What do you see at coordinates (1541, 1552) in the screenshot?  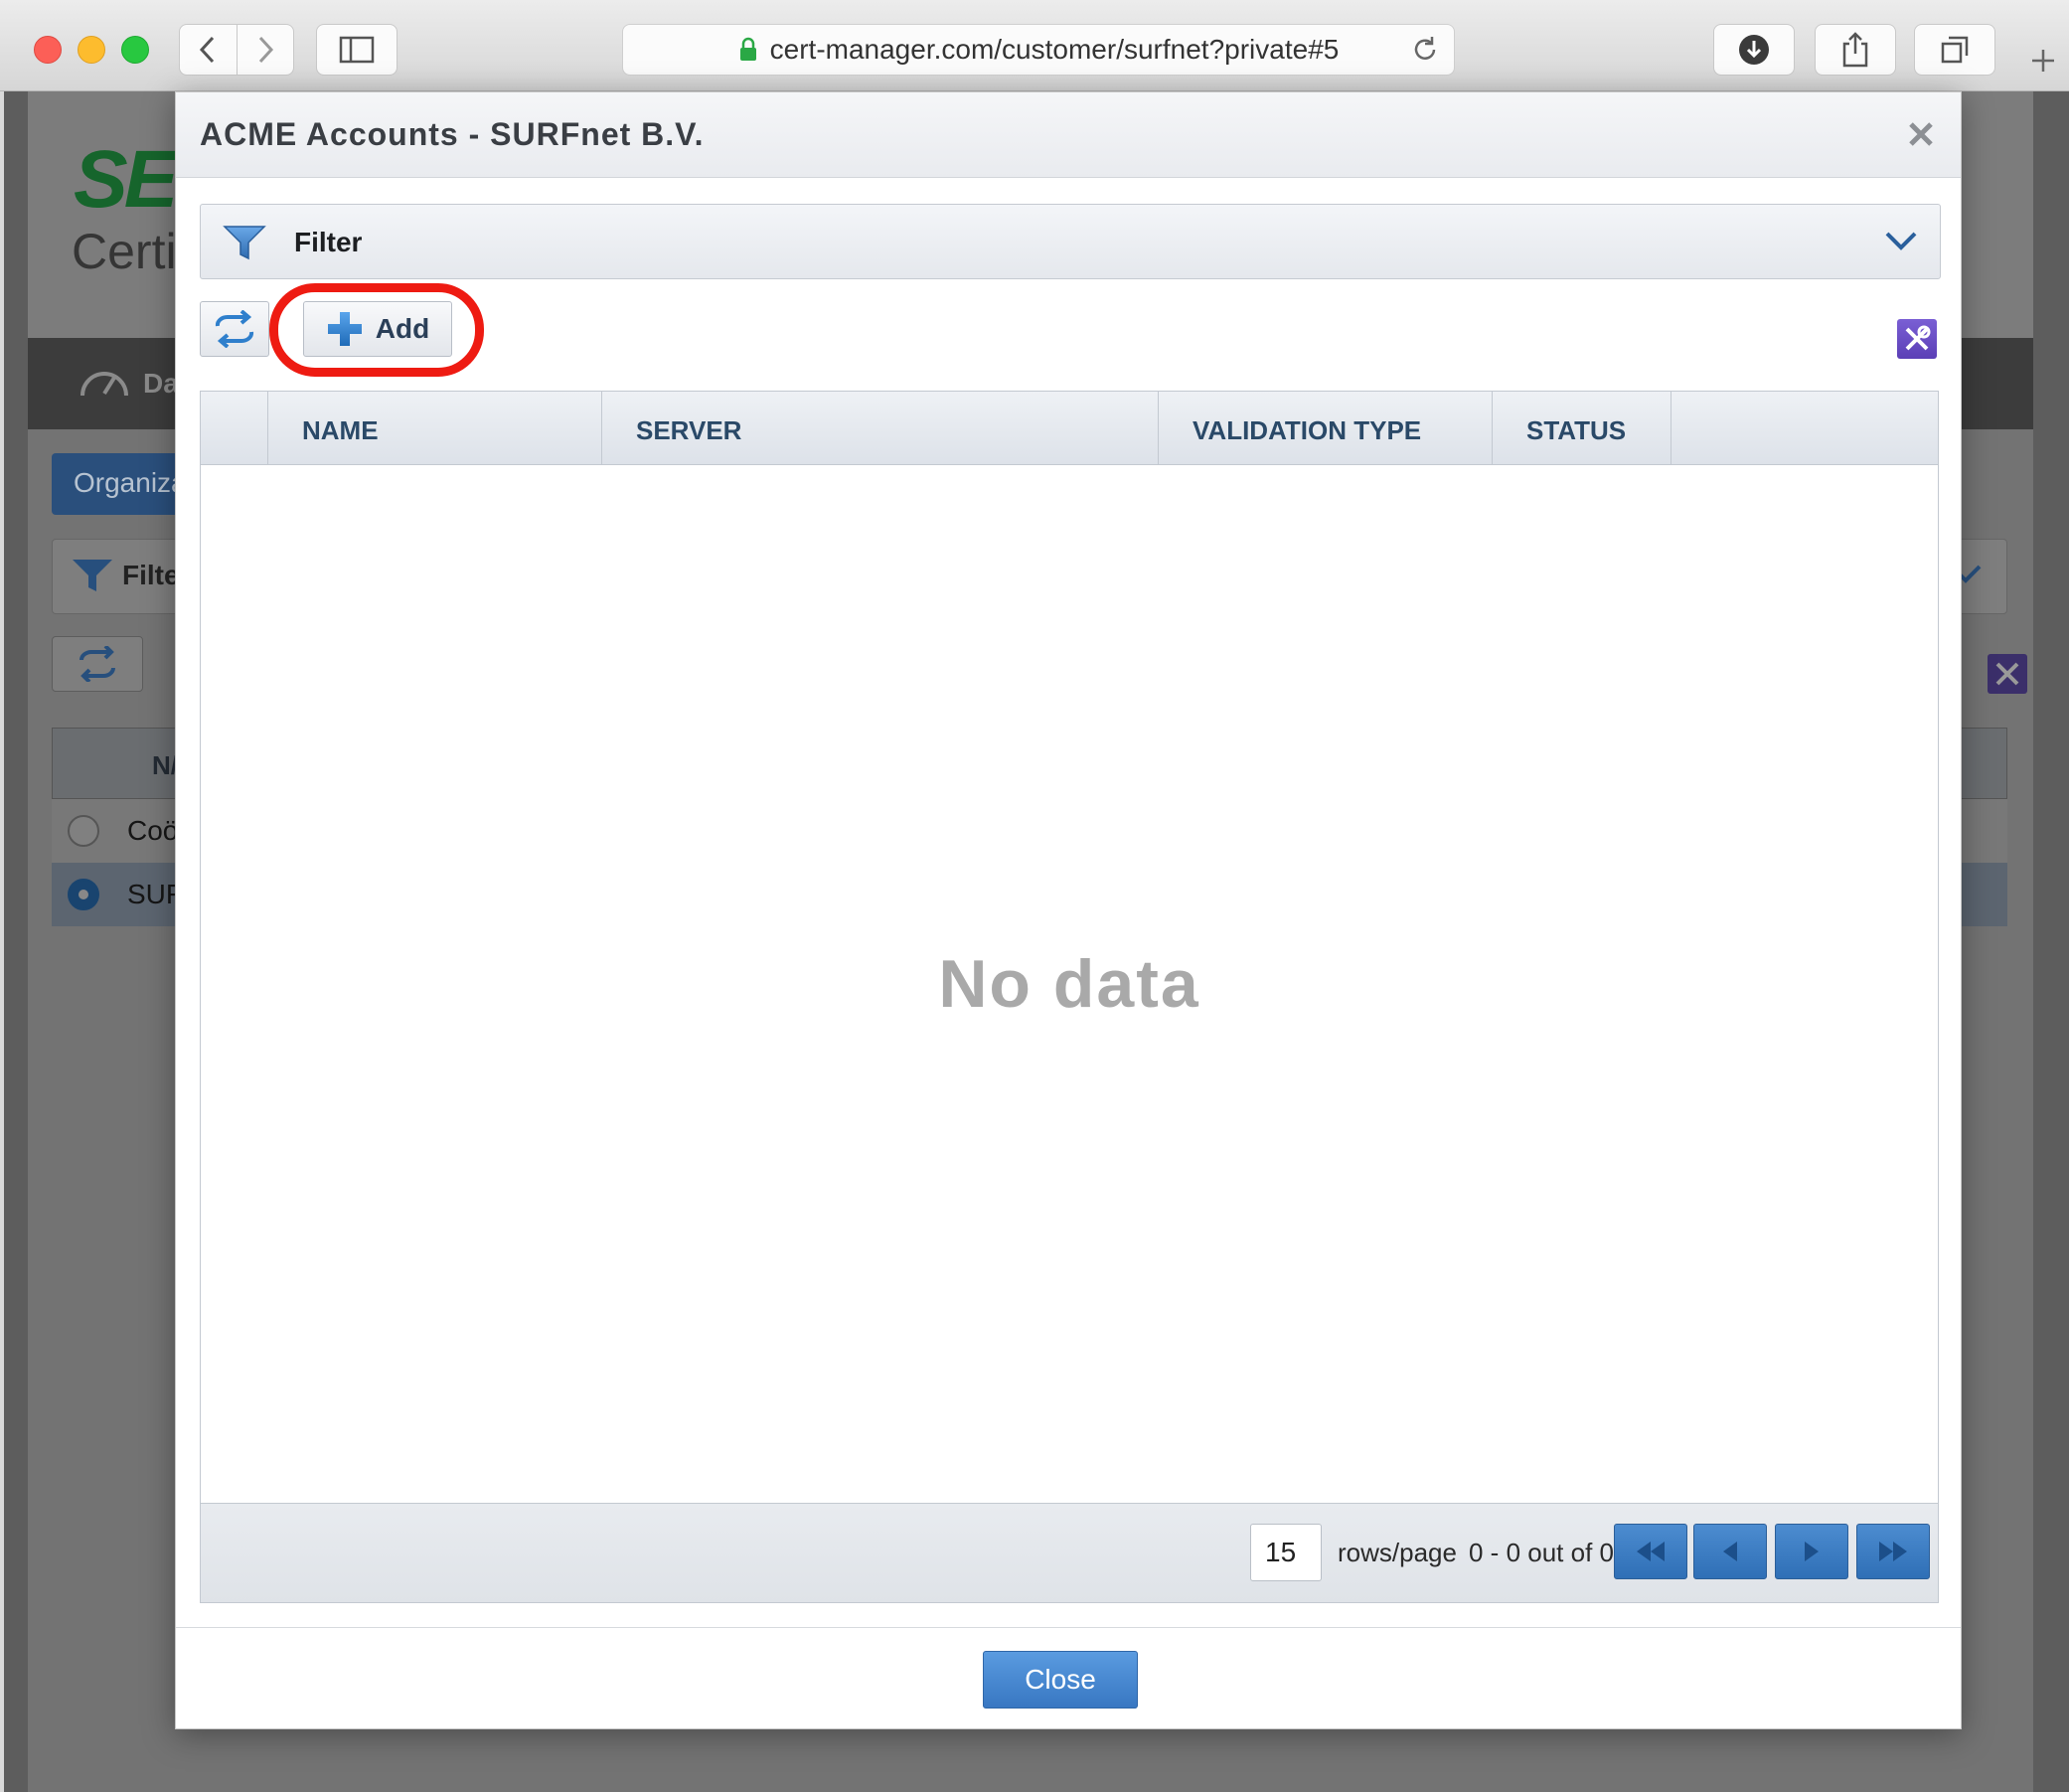 I see `page-range-label: 0 - 0 out of 0` at bounding box center [1541, 1552].